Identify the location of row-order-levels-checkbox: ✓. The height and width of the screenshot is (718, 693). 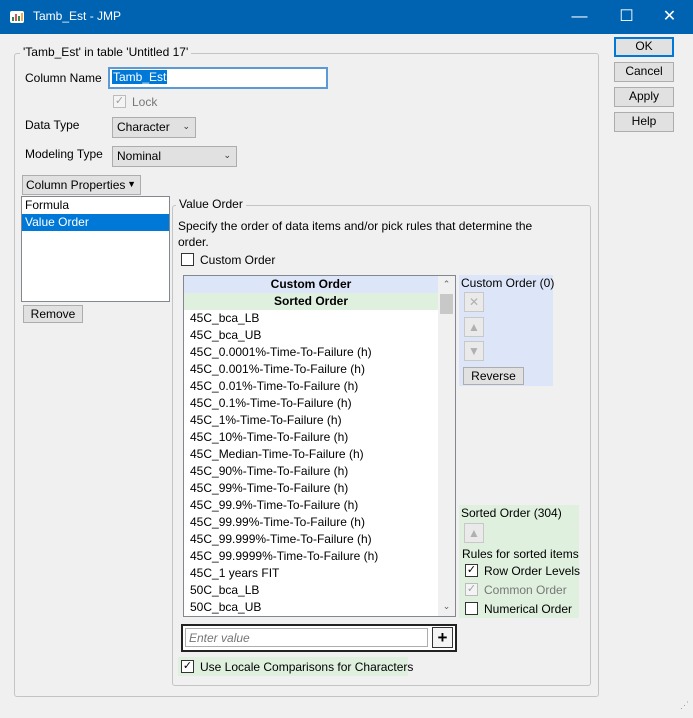
(471, 570).